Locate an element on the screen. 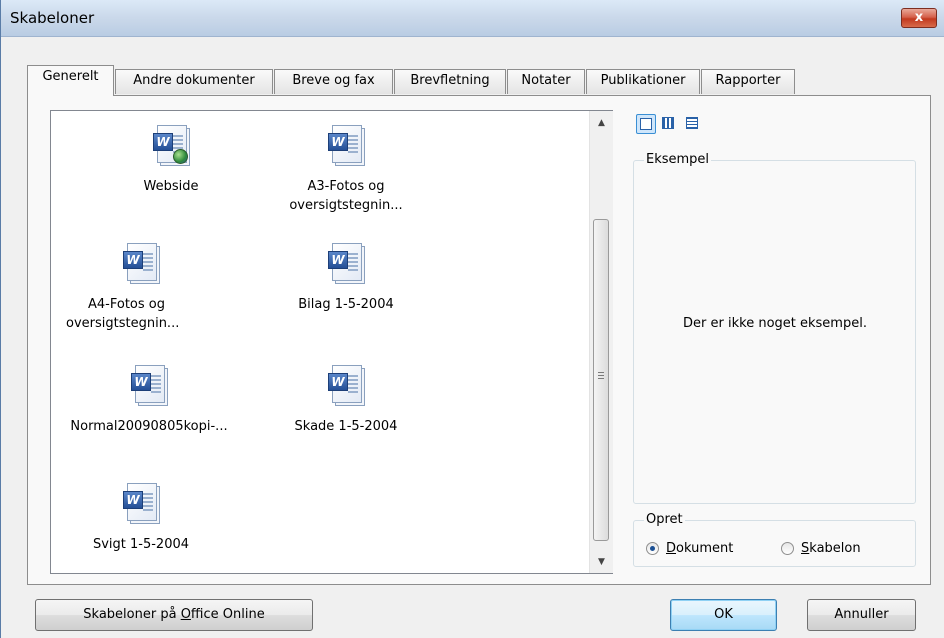 Image resolution: width=944 pixels, height=638 pixels. item-label: Bilag 1-5-2004 is located at coordinates (346, 304).